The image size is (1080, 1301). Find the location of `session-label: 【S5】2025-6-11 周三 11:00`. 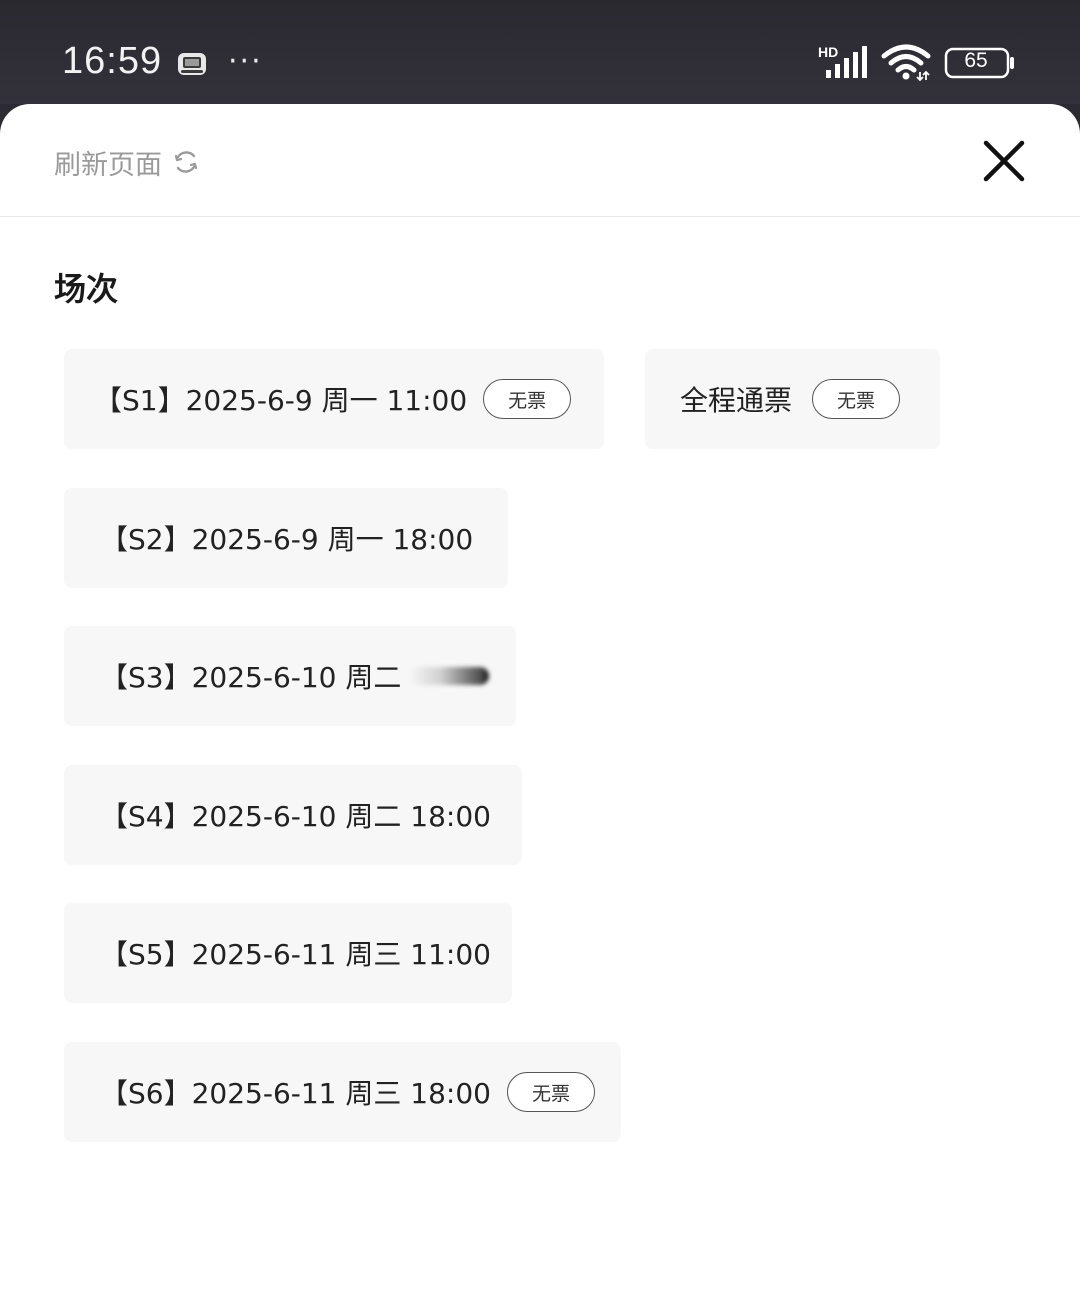

session-label: 【S5】2025-6-11 周三 11:00 is located at coordinates (295, 954).